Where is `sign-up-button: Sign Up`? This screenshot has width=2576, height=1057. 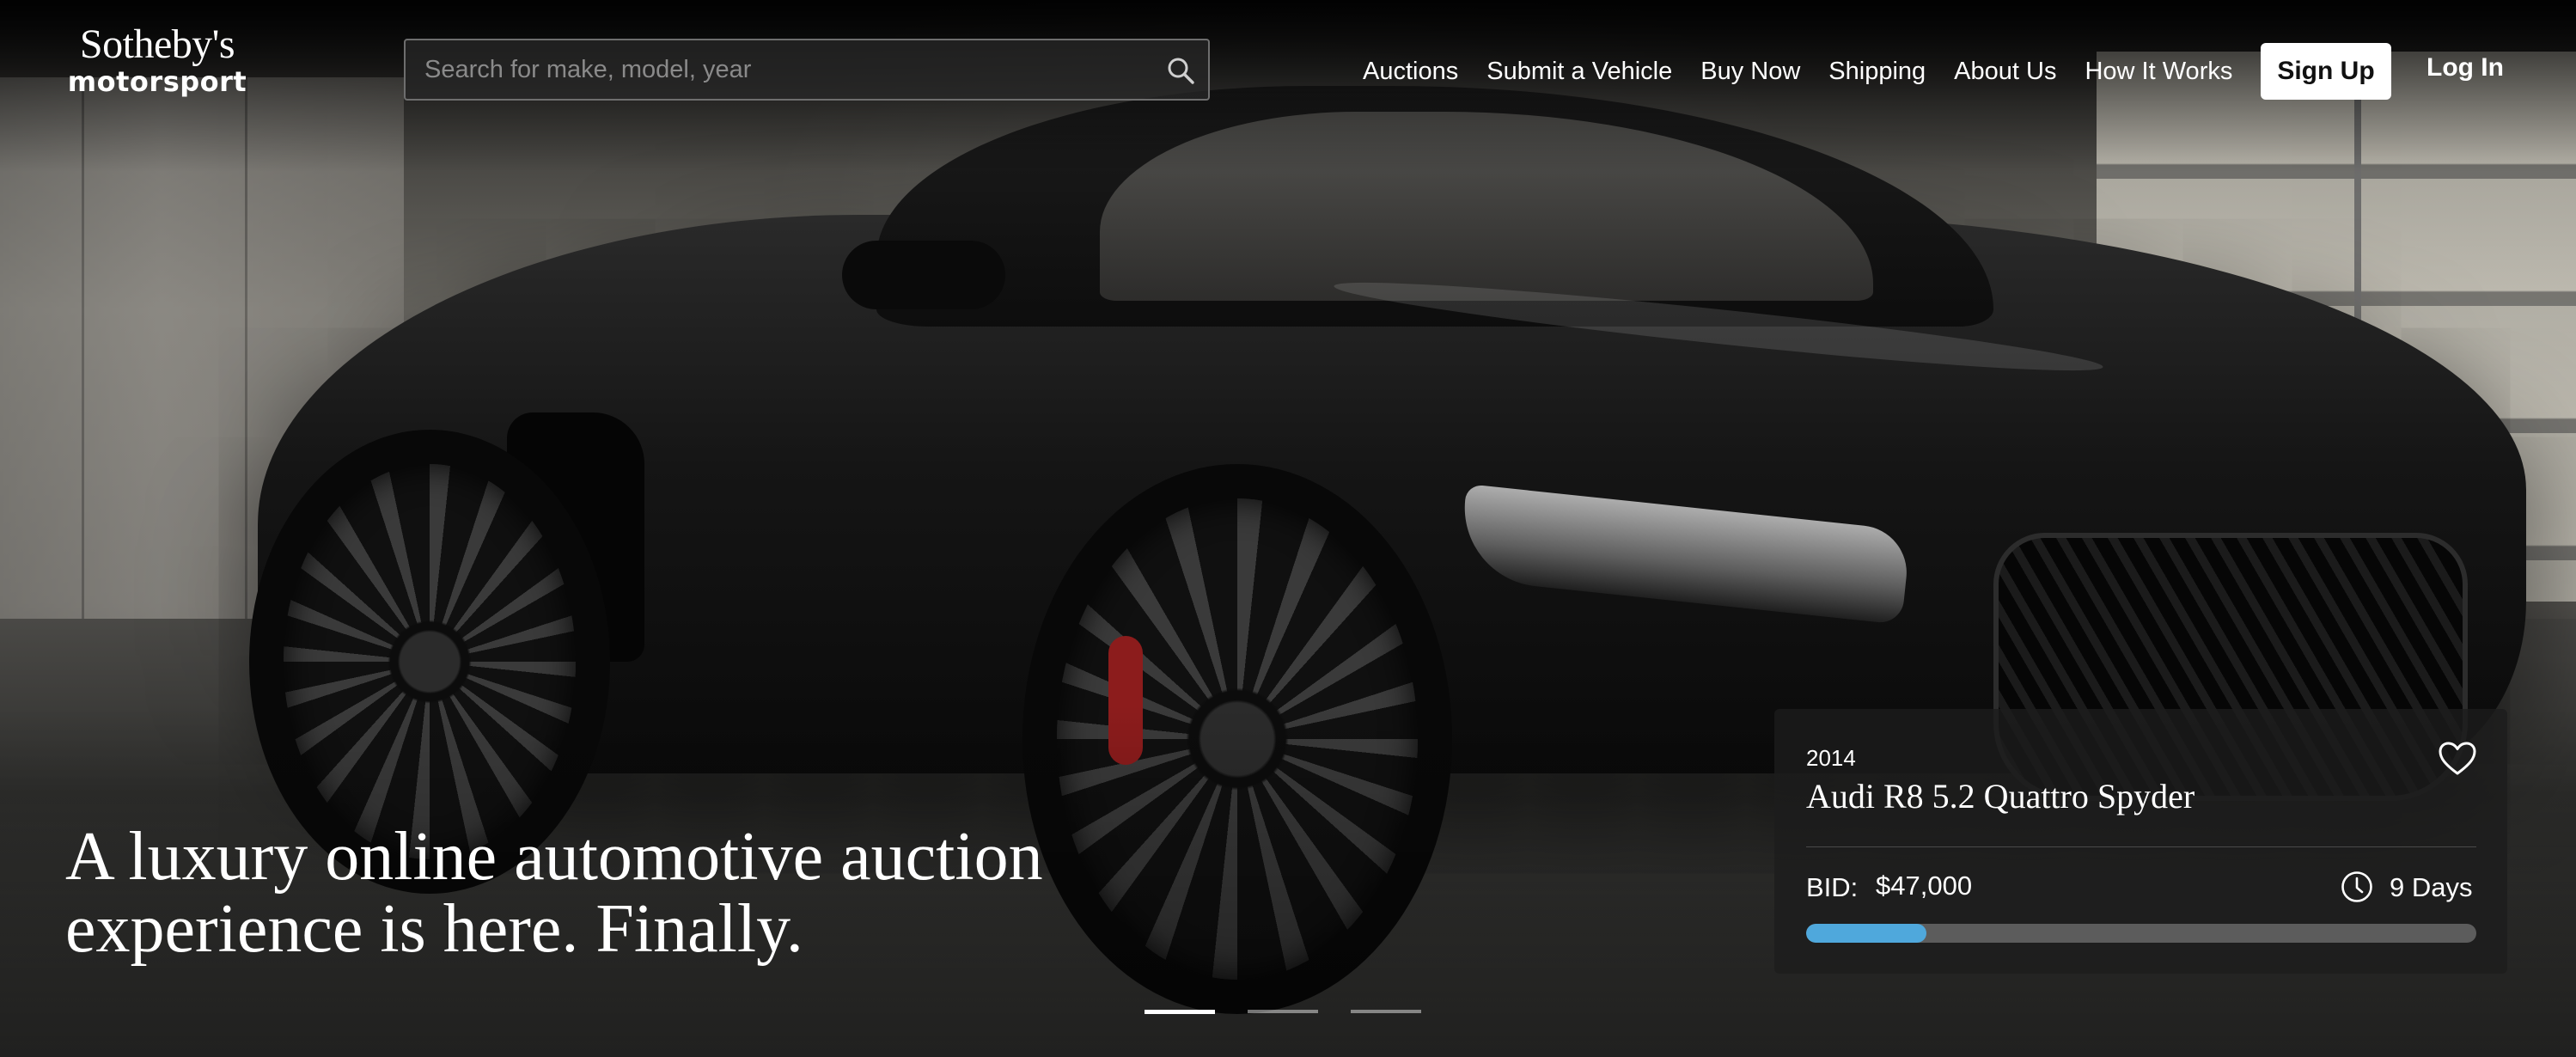
sign-up-button: Sign Up is located at coordinates (2326, 71).